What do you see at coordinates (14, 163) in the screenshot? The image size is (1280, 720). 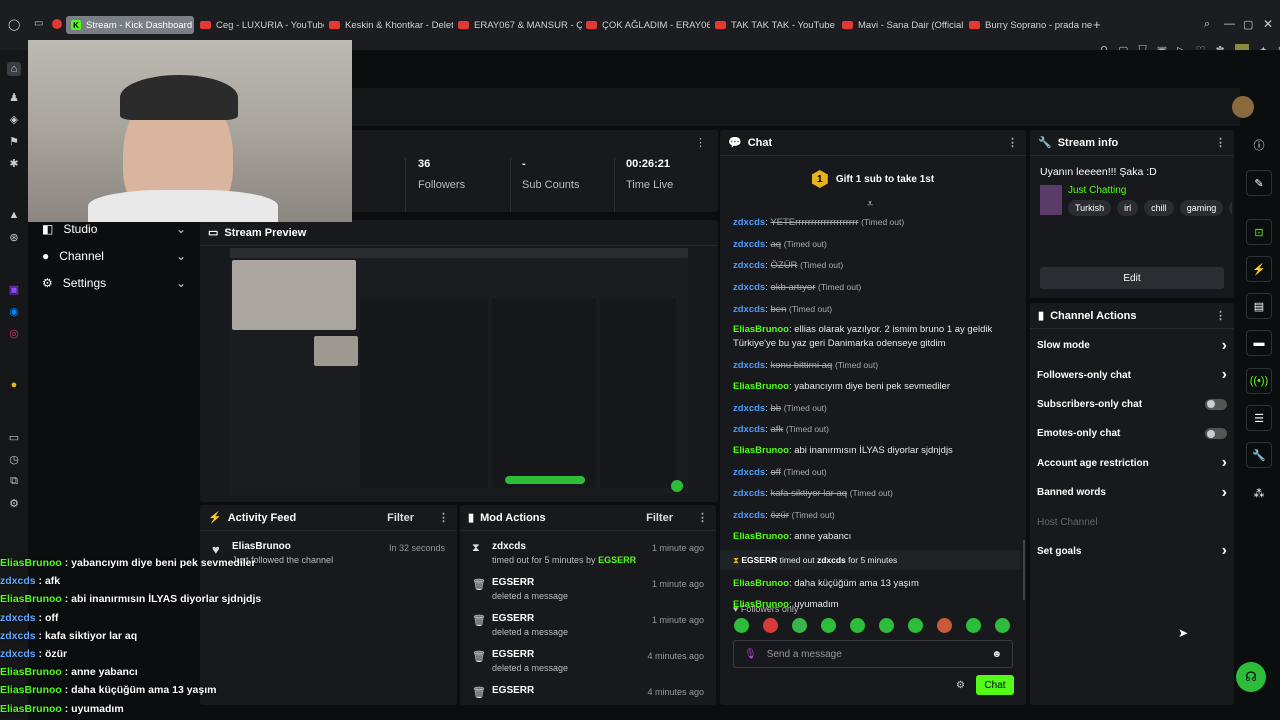 I see `asterisk-icon: ✱` at bounding box center [14, 163].